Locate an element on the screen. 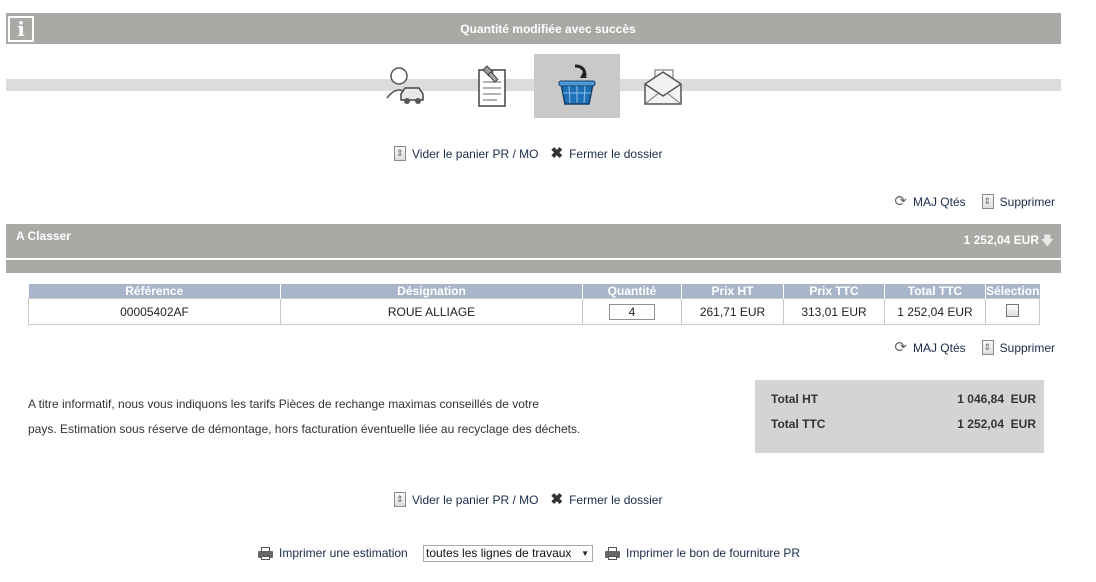 Image resolution: width=1096 pixels, height=582 pixels. cell-selection is located at coordinates (1012, 311).